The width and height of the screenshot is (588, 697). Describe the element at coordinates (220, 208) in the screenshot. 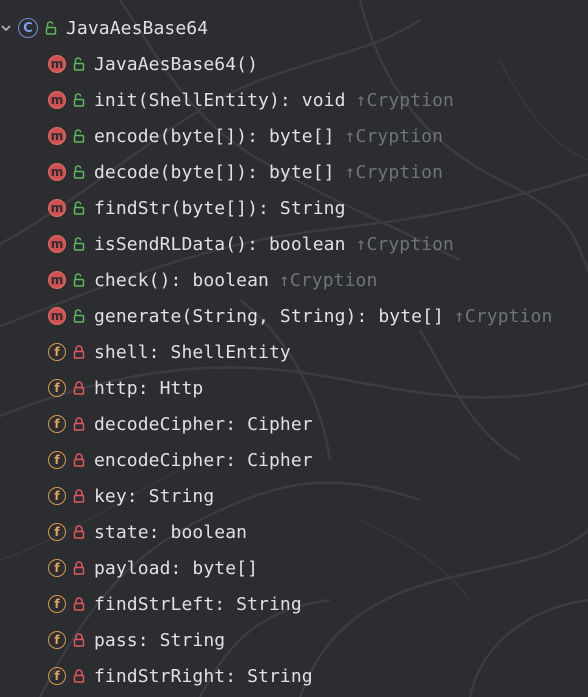

I see `member-signature: findStr(byte[]): String` at that location.